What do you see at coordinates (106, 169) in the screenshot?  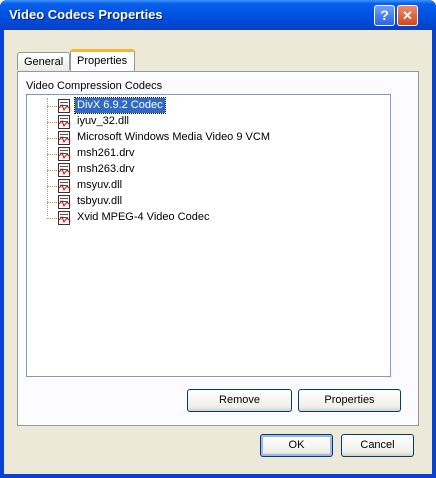 I see `codec-item-label: msh263.drv` at bounding box center [106, 169].